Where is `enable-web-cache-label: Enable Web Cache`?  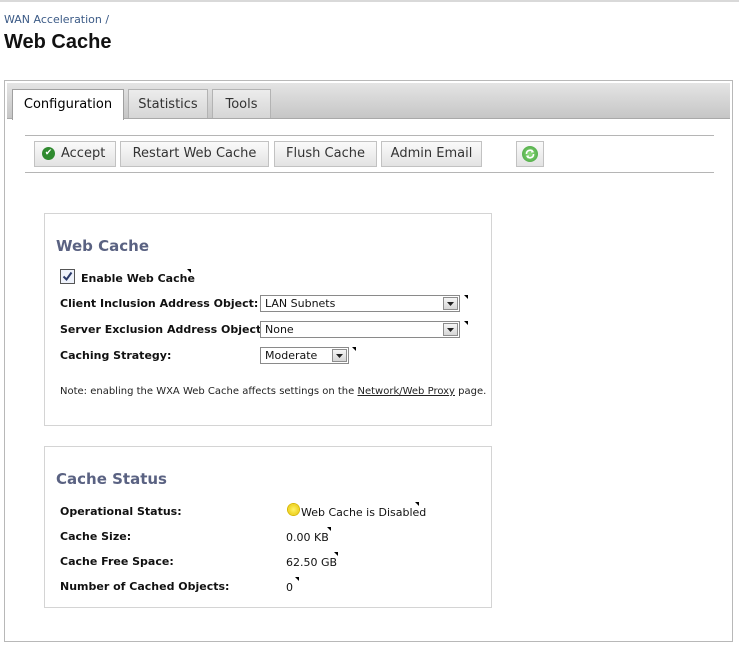 enable-web-cache-label: Enable Web Cache is located at coordinates (138, 278).